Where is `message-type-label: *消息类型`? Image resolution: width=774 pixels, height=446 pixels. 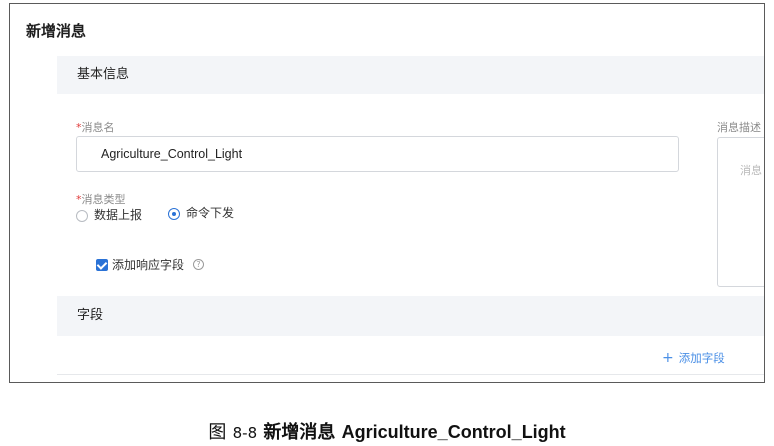
message-type-label: *消息类型 is located at coordinates (101, 199).